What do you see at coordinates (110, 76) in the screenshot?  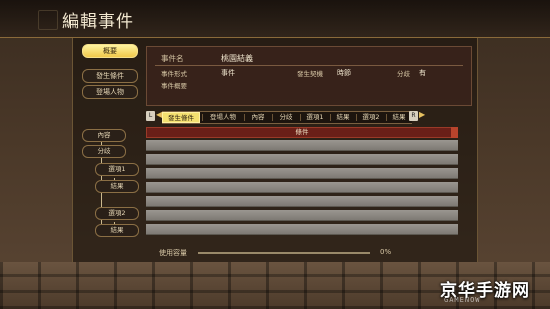 I see `sidebar-item-conditions: 發生條件` at bounding box center [110, 76].